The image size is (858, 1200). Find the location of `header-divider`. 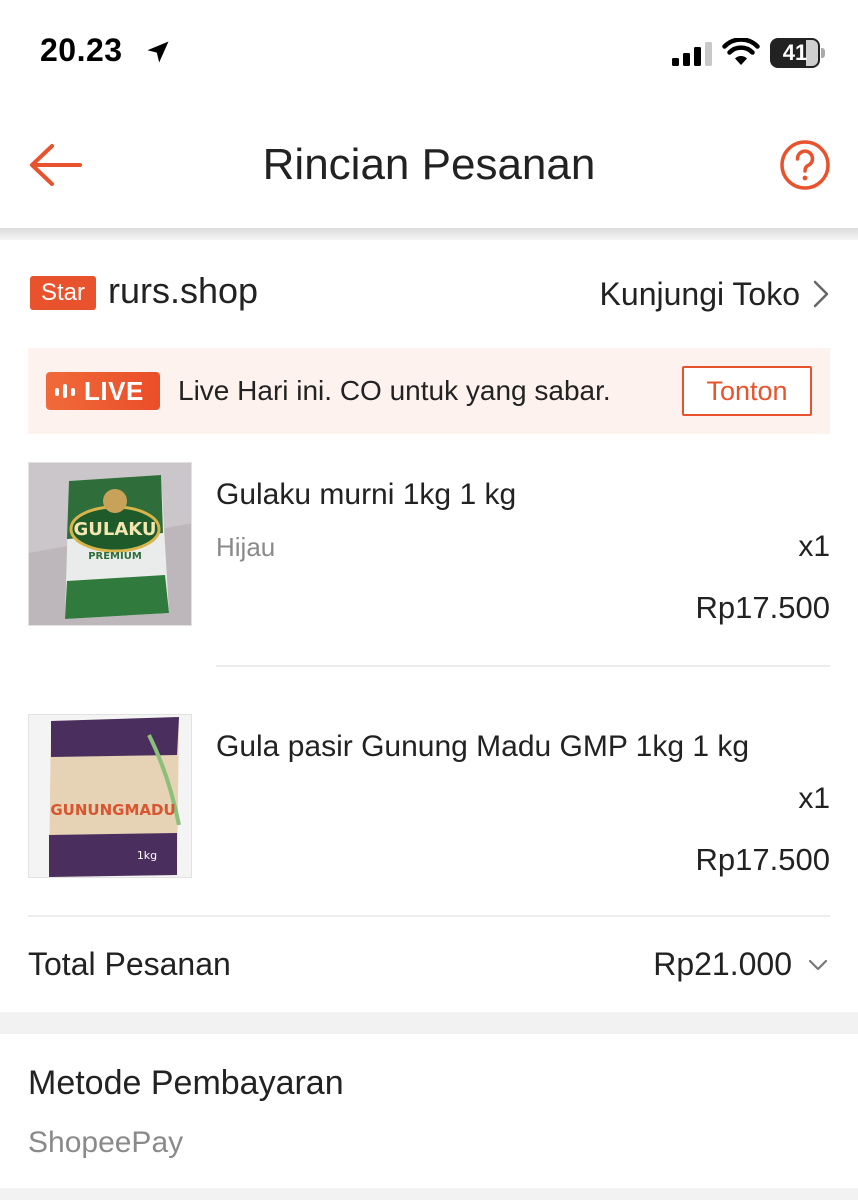

header-divider is located at coordinates (429, 234).